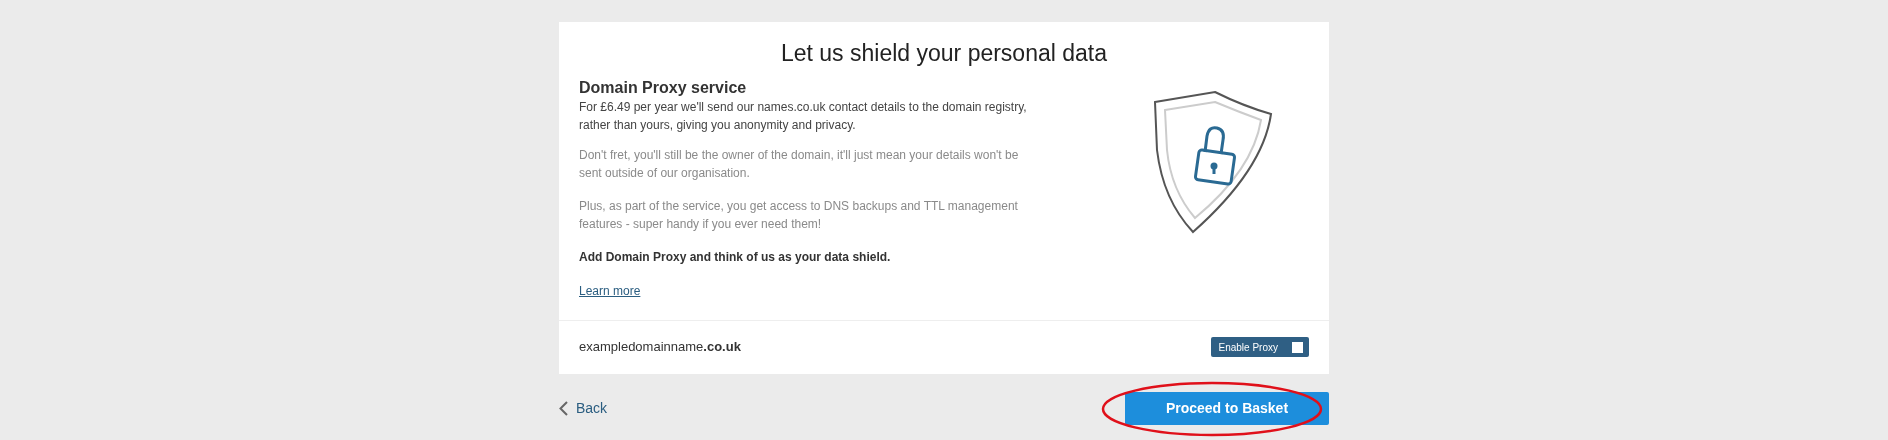  What do you see at coordinates (943, 53) in the screenshot?
I see `page-title: Let us shield your personal data` at bounding box center [943, 53].